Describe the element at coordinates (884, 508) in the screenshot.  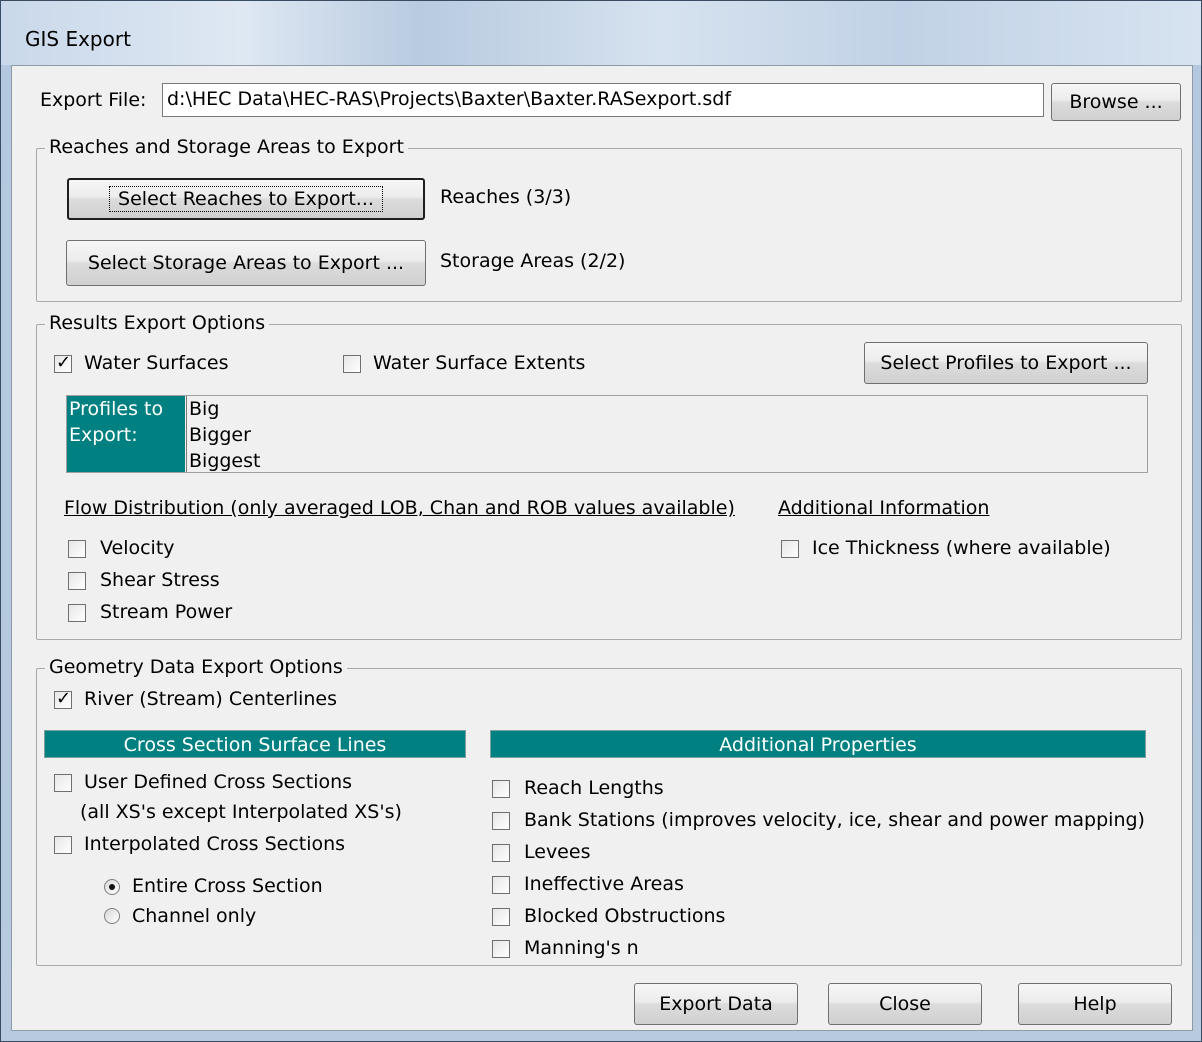
I see `additional-information-title: Additional Information` at that location.